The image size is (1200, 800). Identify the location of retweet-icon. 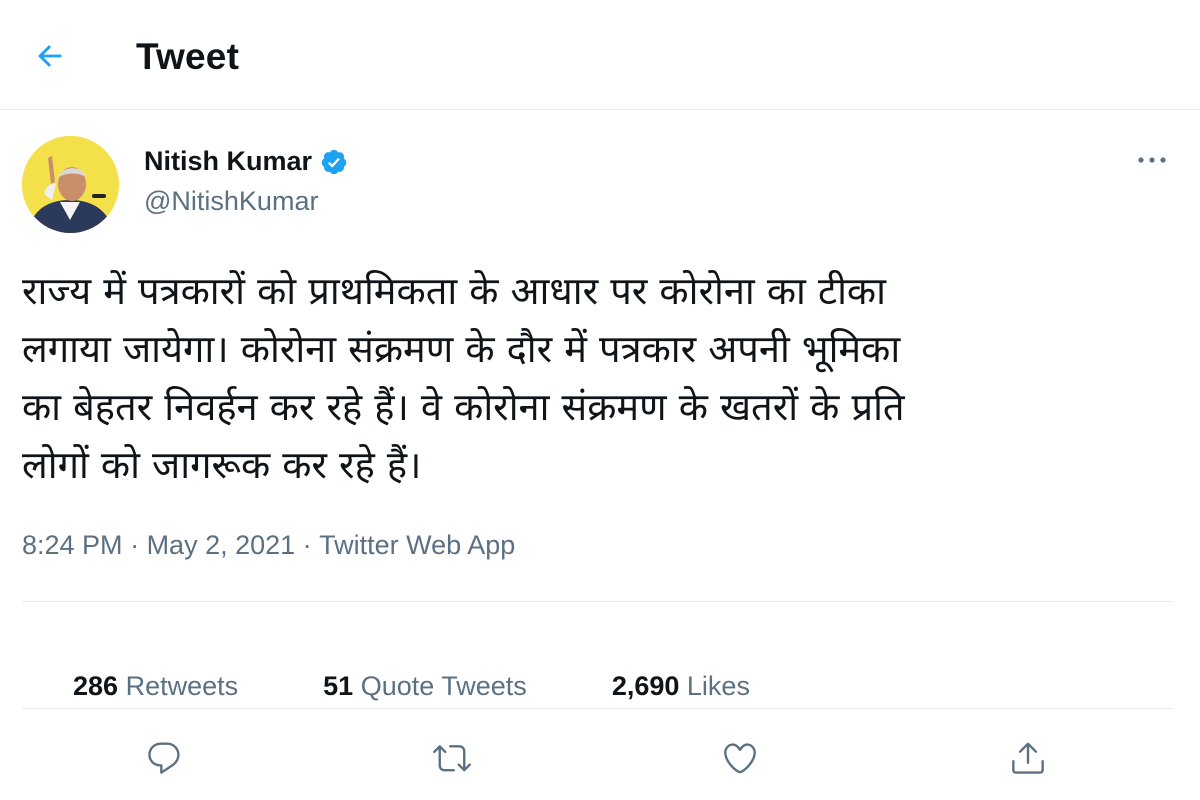
(452, 758).